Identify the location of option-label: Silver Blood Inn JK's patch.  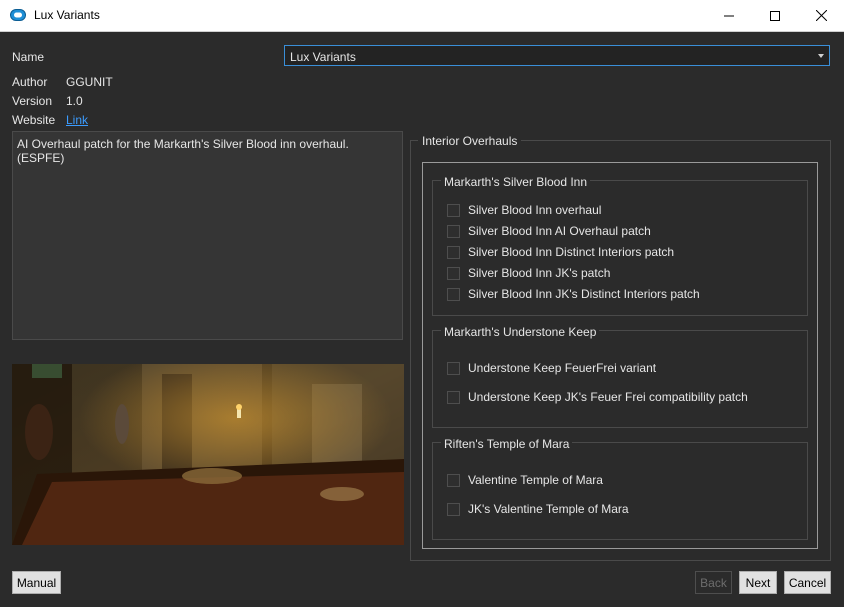
(539, 273).